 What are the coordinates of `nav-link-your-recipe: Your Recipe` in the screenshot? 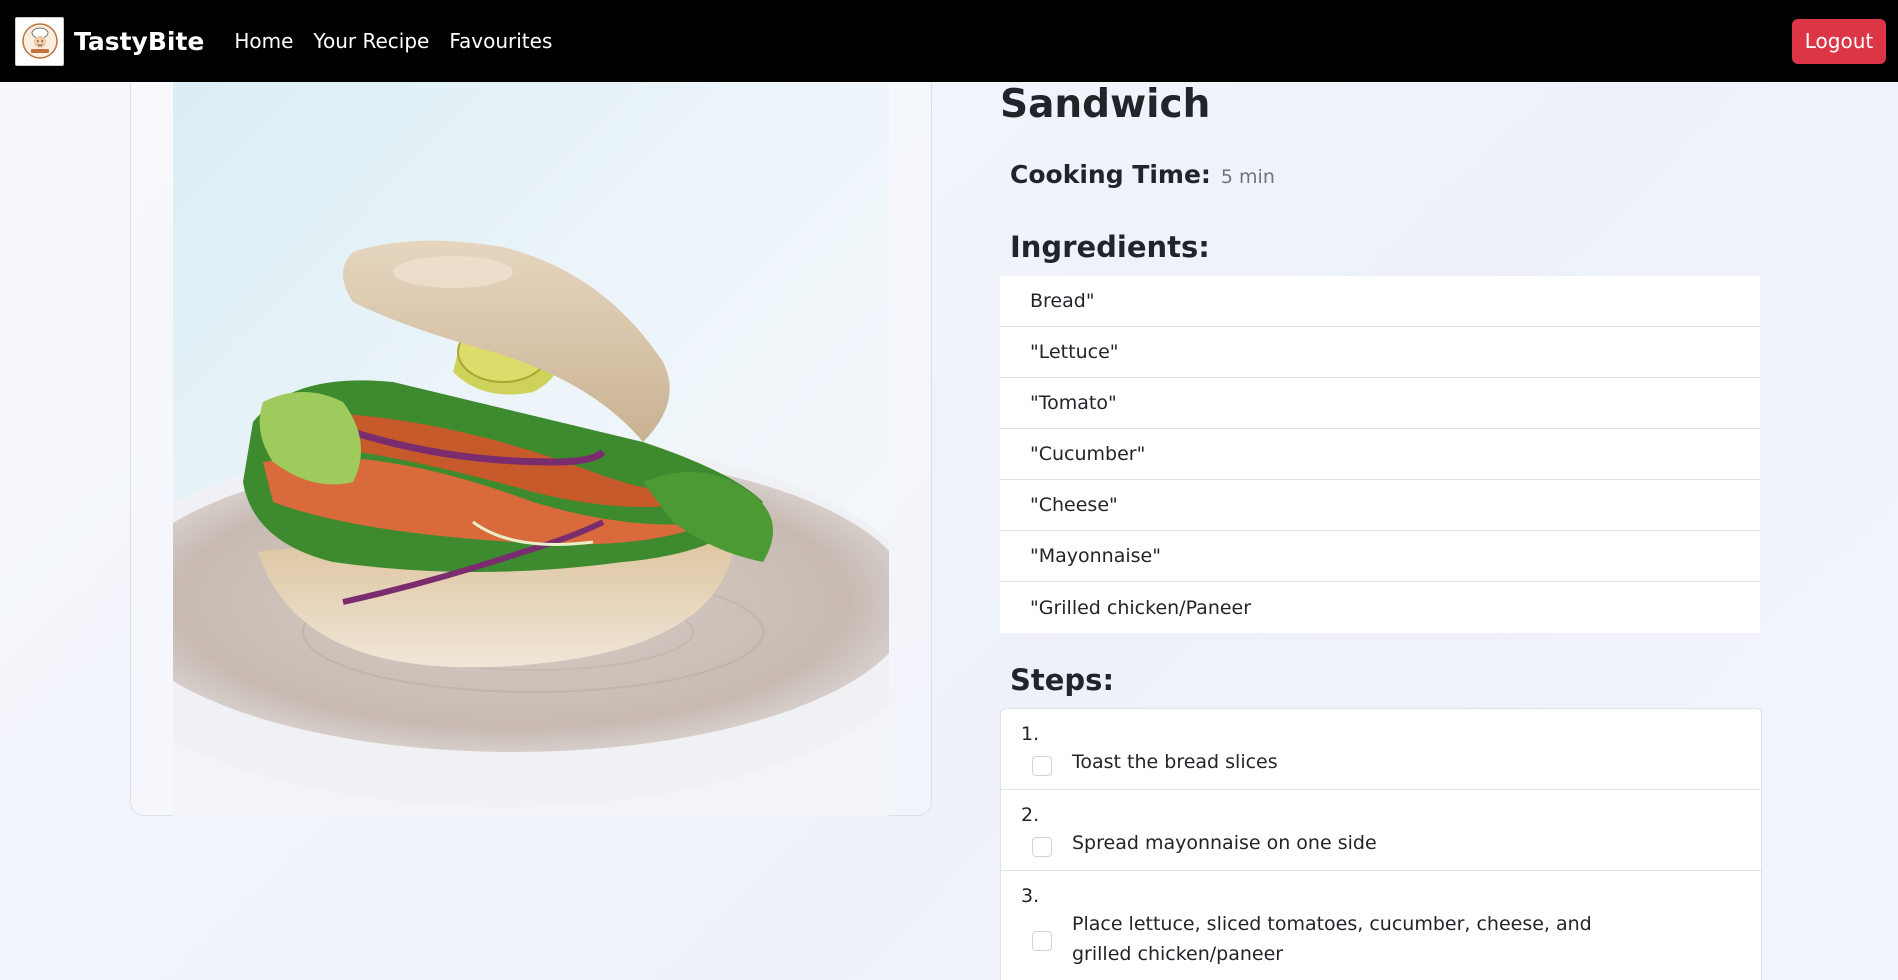 It's located at (371, 41).